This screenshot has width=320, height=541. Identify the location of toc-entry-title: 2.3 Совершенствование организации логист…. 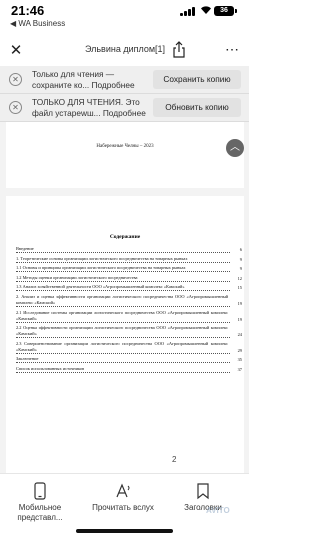
(123, 347).